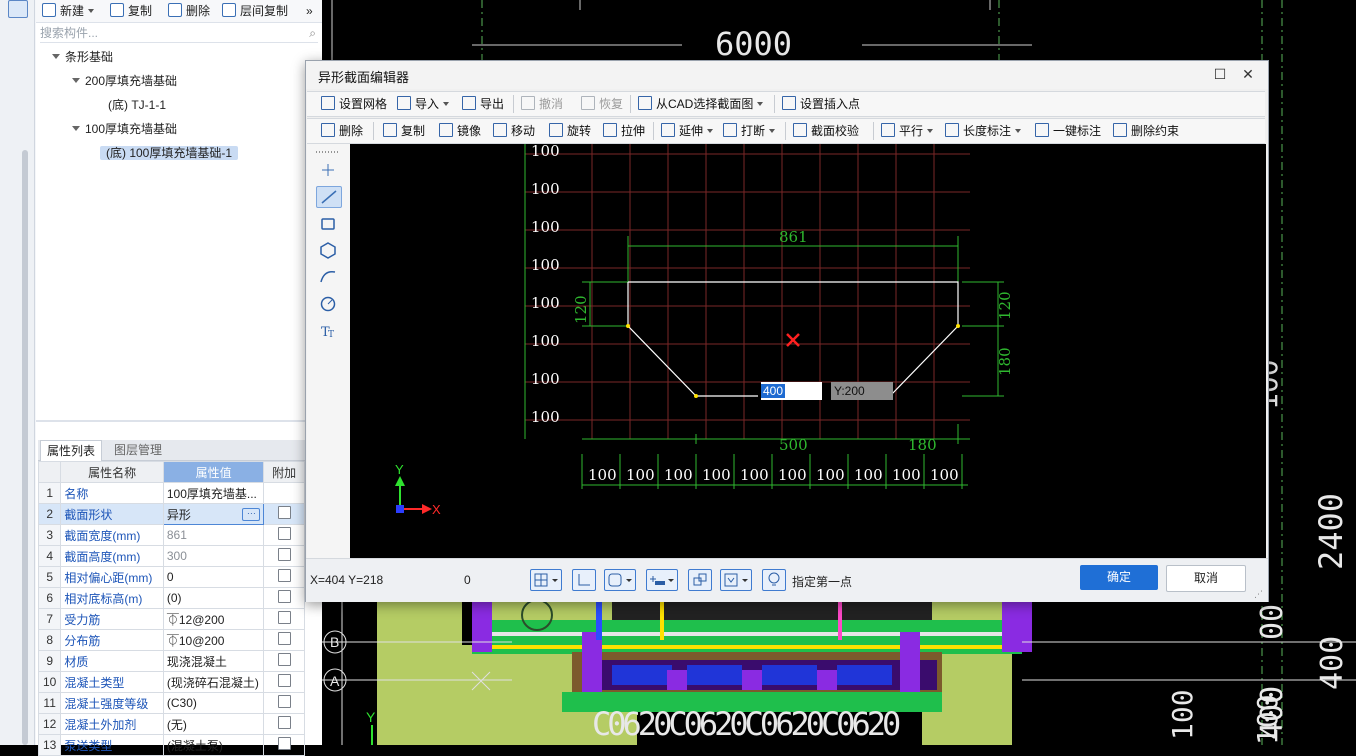 The width and height of the screenshot is (1356, 756). I want to click on delete-button: 删除, so click(189, 11).